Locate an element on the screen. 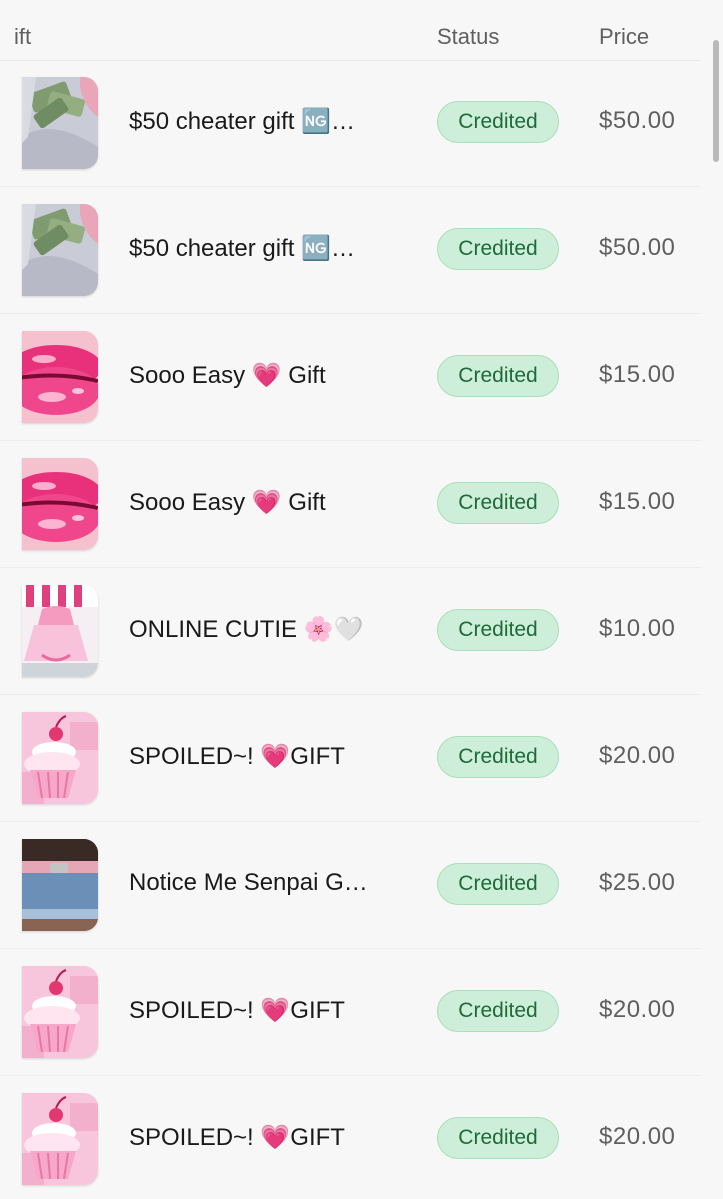  gift-name: ONLINE CUTIE 🌸🤍 is located at coordinates (246, 629).